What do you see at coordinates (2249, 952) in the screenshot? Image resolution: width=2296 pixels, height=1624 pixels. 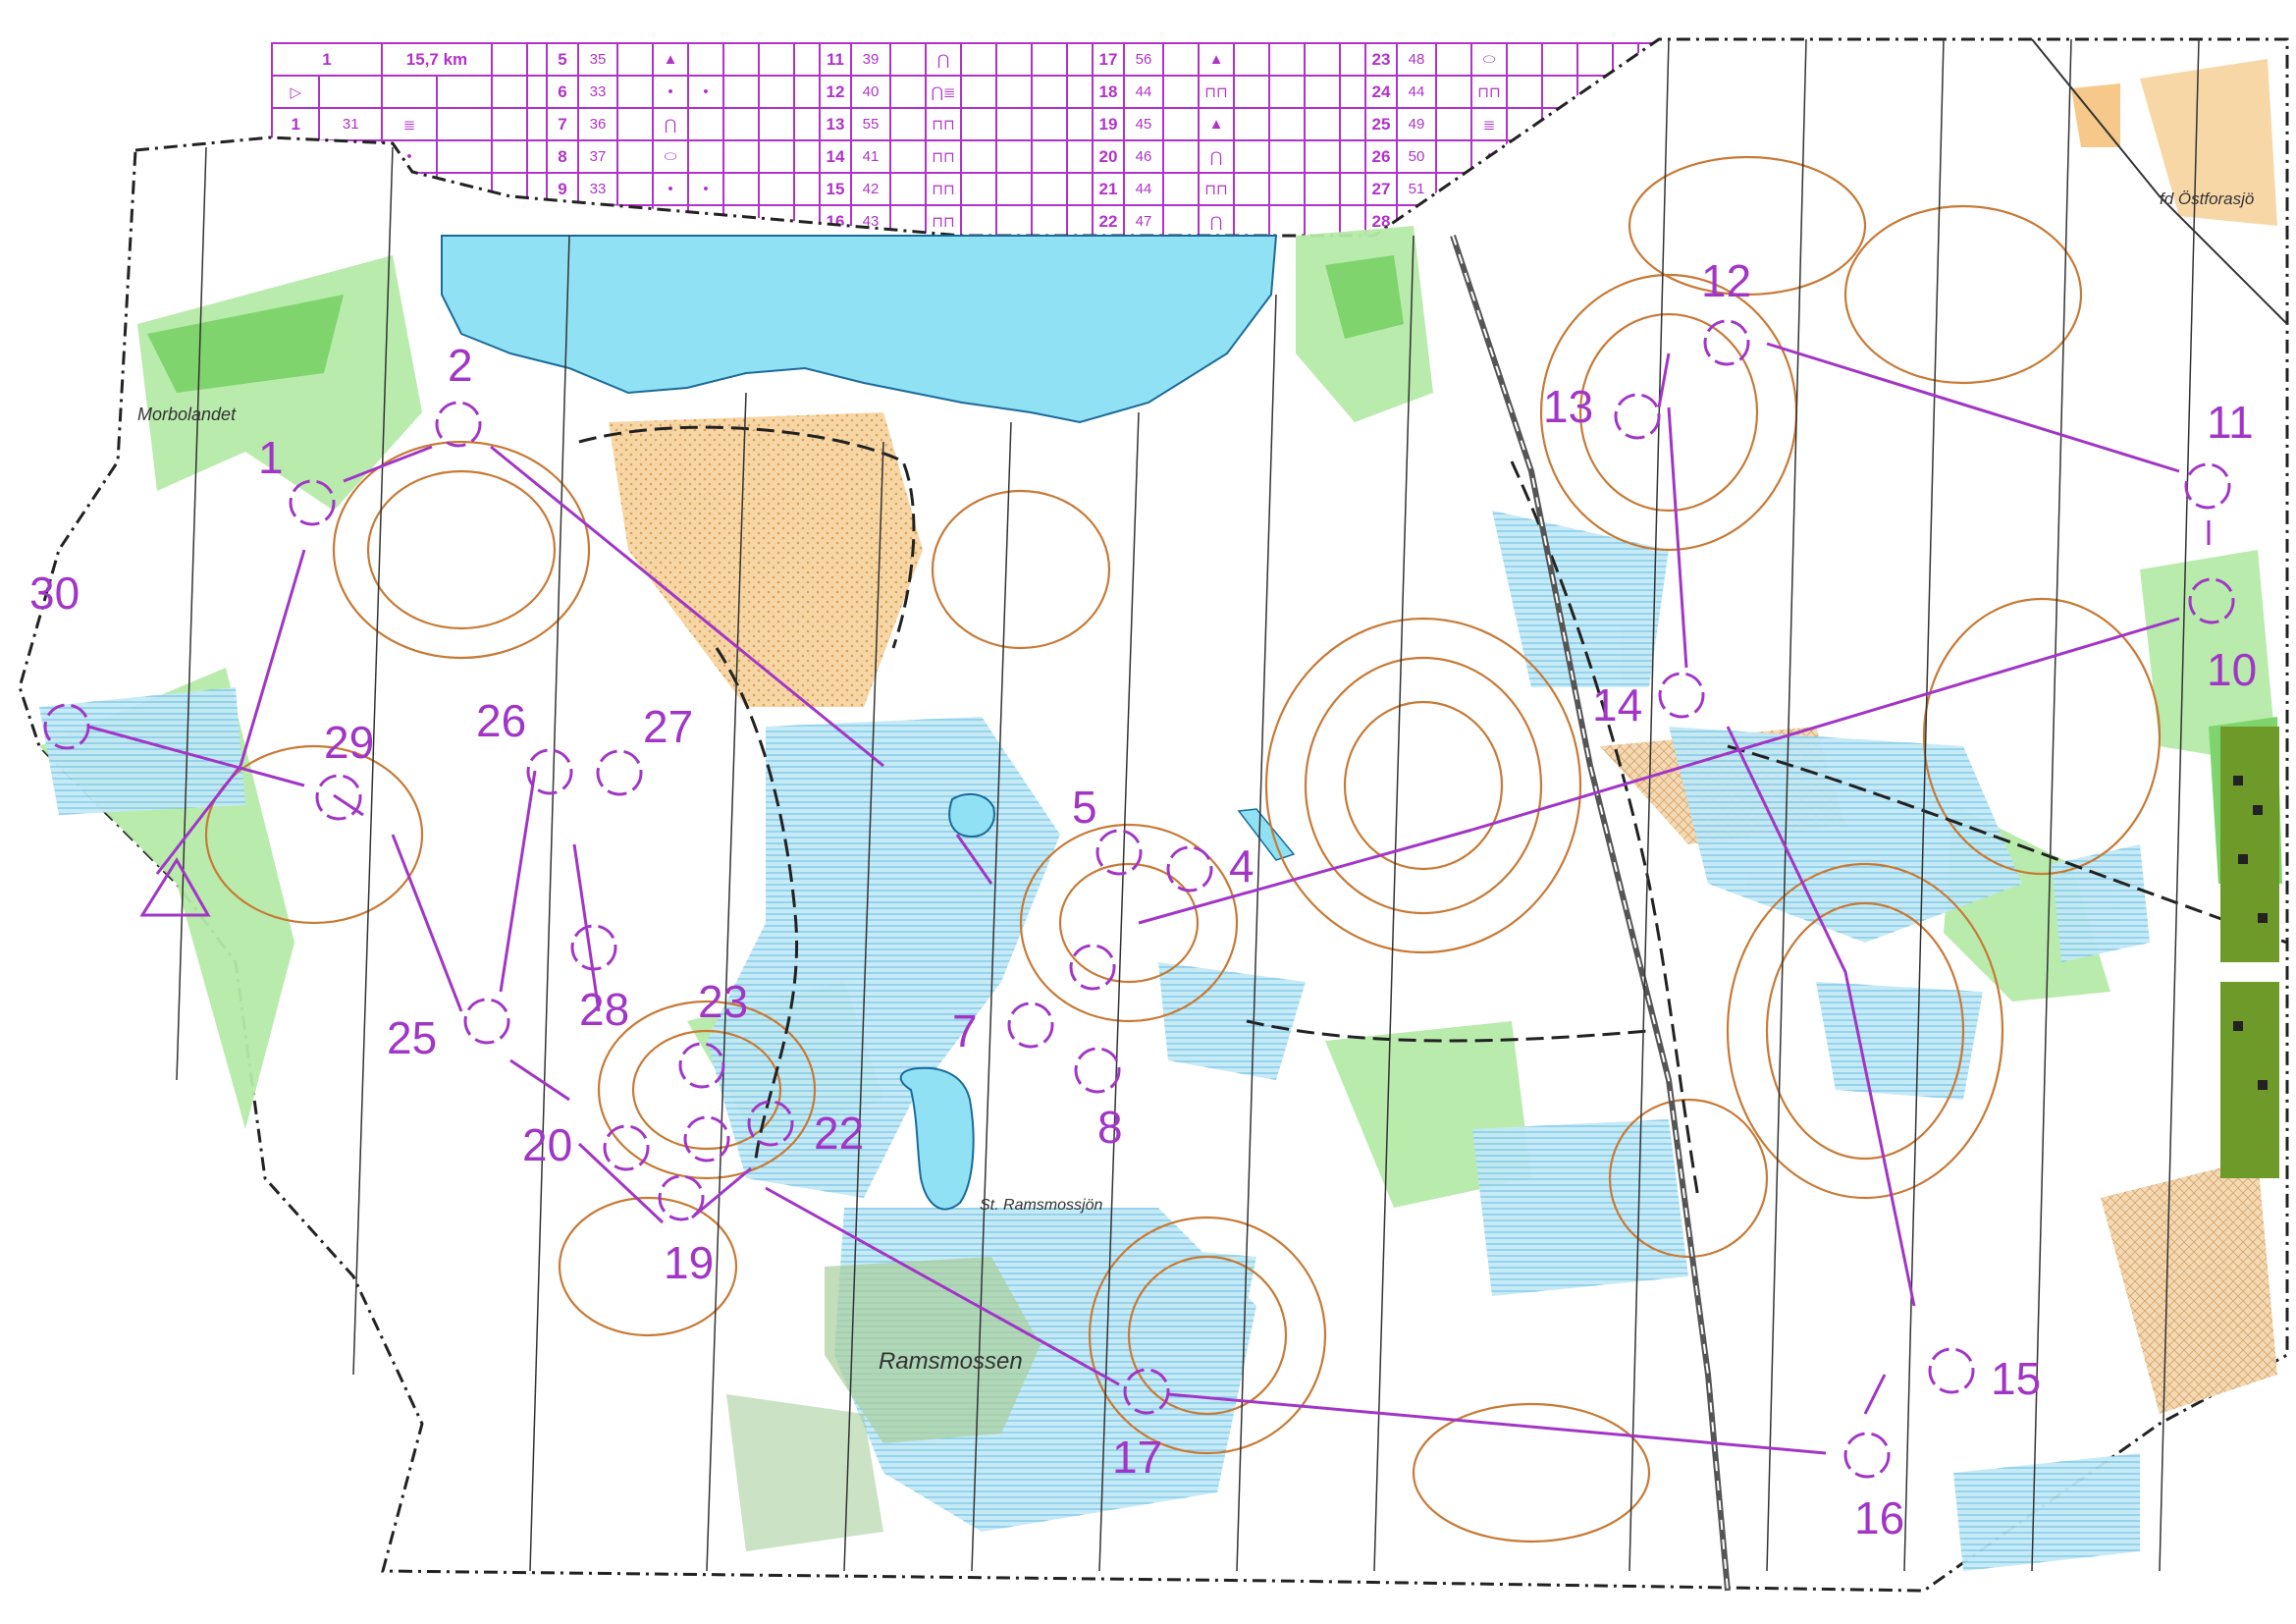 I see `buildings` at bounding box center [2249, 952].